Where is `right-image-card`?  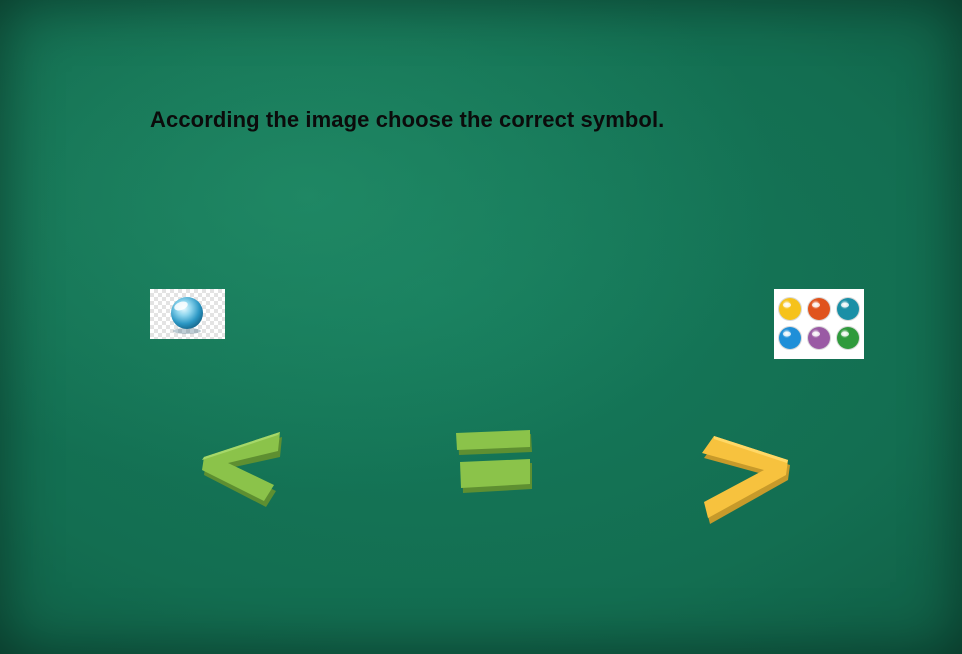
right-image-card is located at coordinates (819, 324).